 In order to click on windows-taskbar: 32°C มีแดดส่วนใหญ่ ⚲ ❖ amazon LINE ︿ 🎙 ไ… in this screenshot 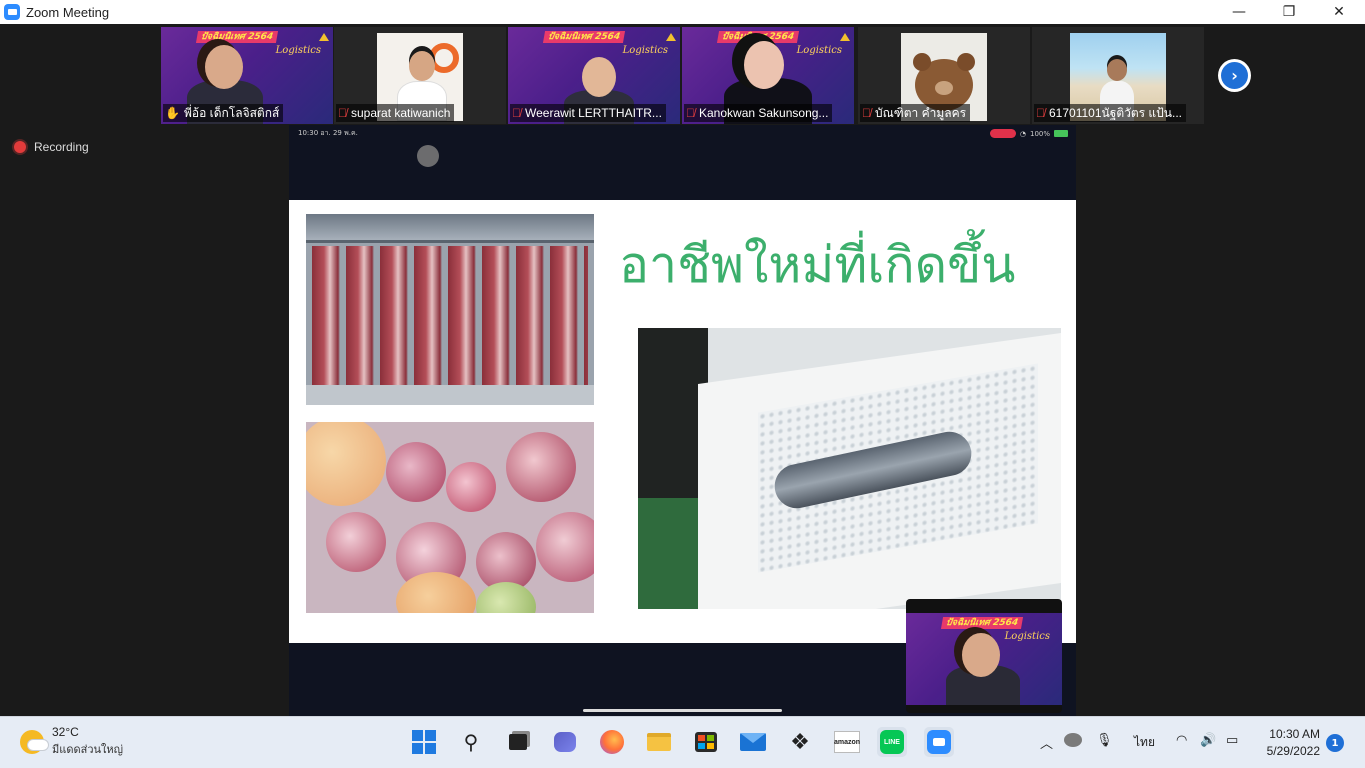, I will do `click(682, 742)`.